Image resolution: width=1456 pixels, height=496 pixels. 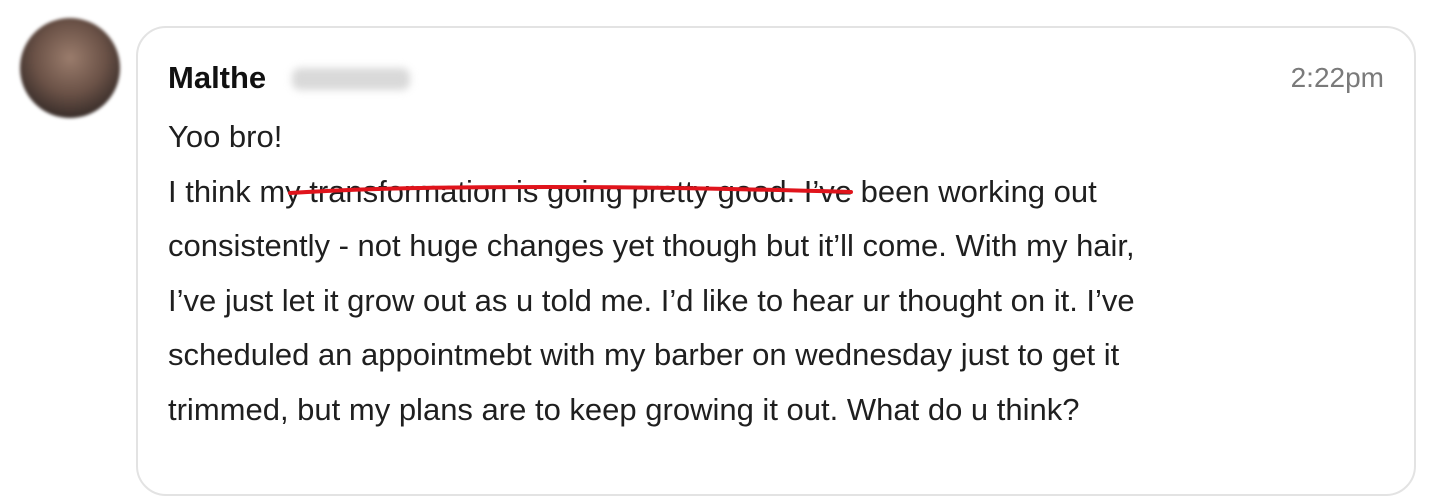 What do you see at coordinates (217, 78) in the screenshot?
I see `sender-name: Malthe` at bounding box center [217, 78].